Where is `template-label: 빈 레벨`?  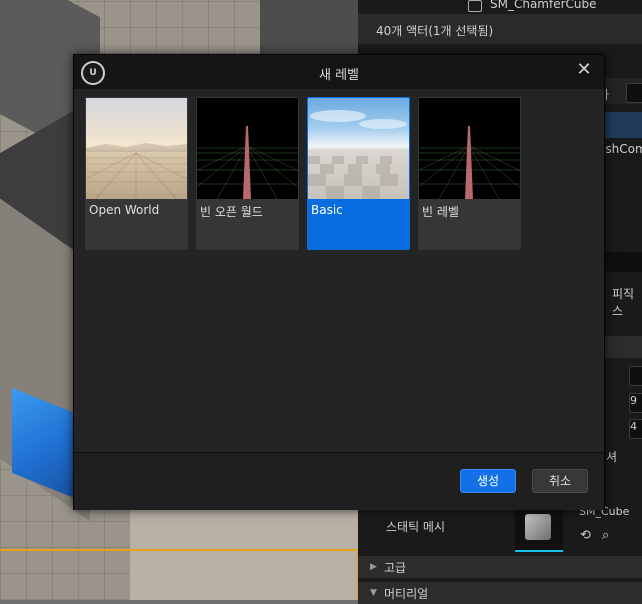
template-label: 빈 레벨 is located at coordinates (440, 212).